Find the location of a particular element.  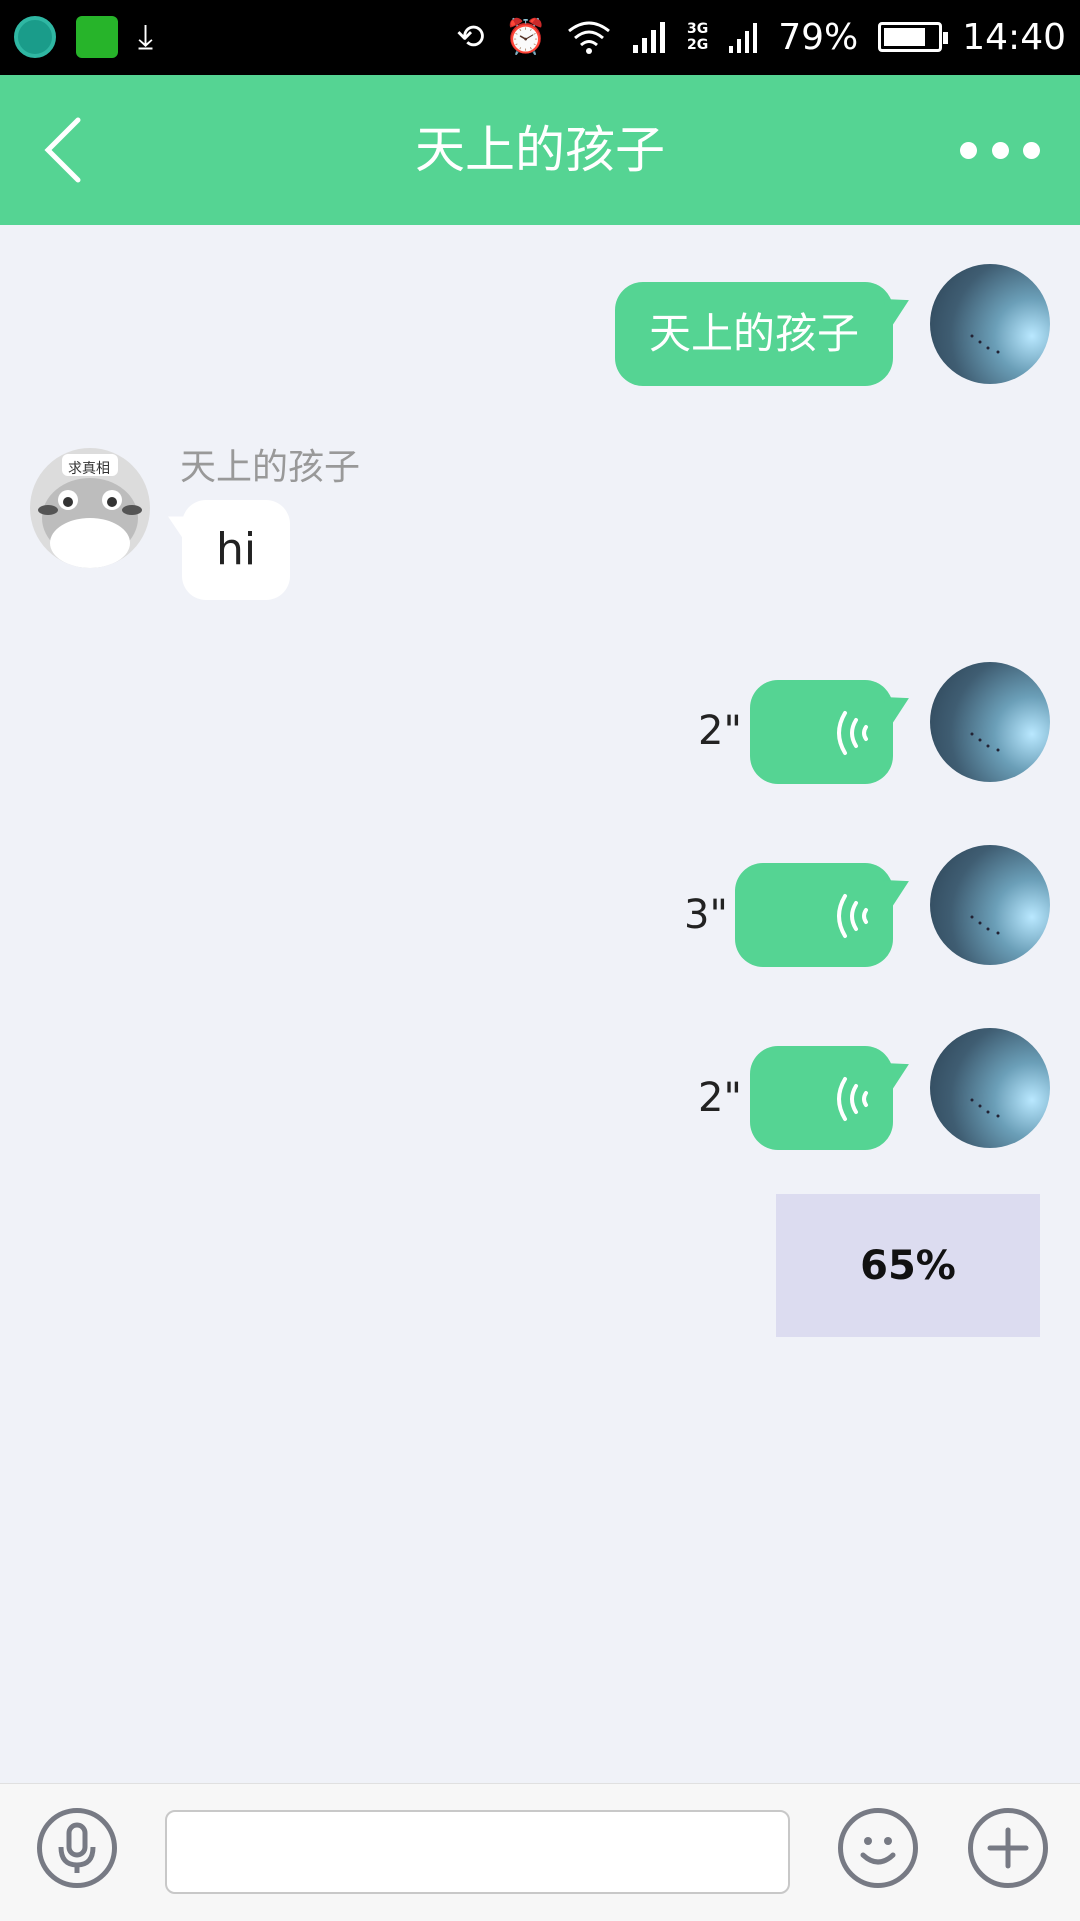

add-button is located at coordinates (1008, 1848).